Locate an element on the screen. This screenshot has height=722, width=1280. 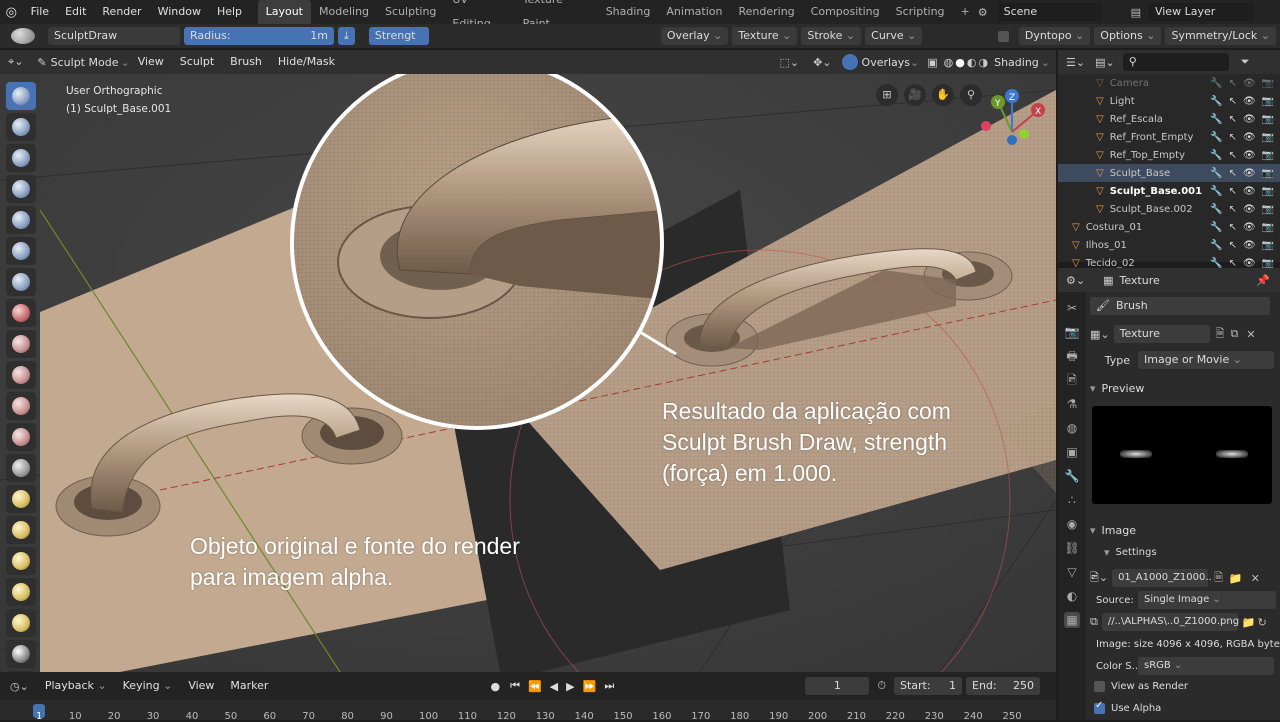
tab-compositing: Compositing is located at coordinates (845, 12).